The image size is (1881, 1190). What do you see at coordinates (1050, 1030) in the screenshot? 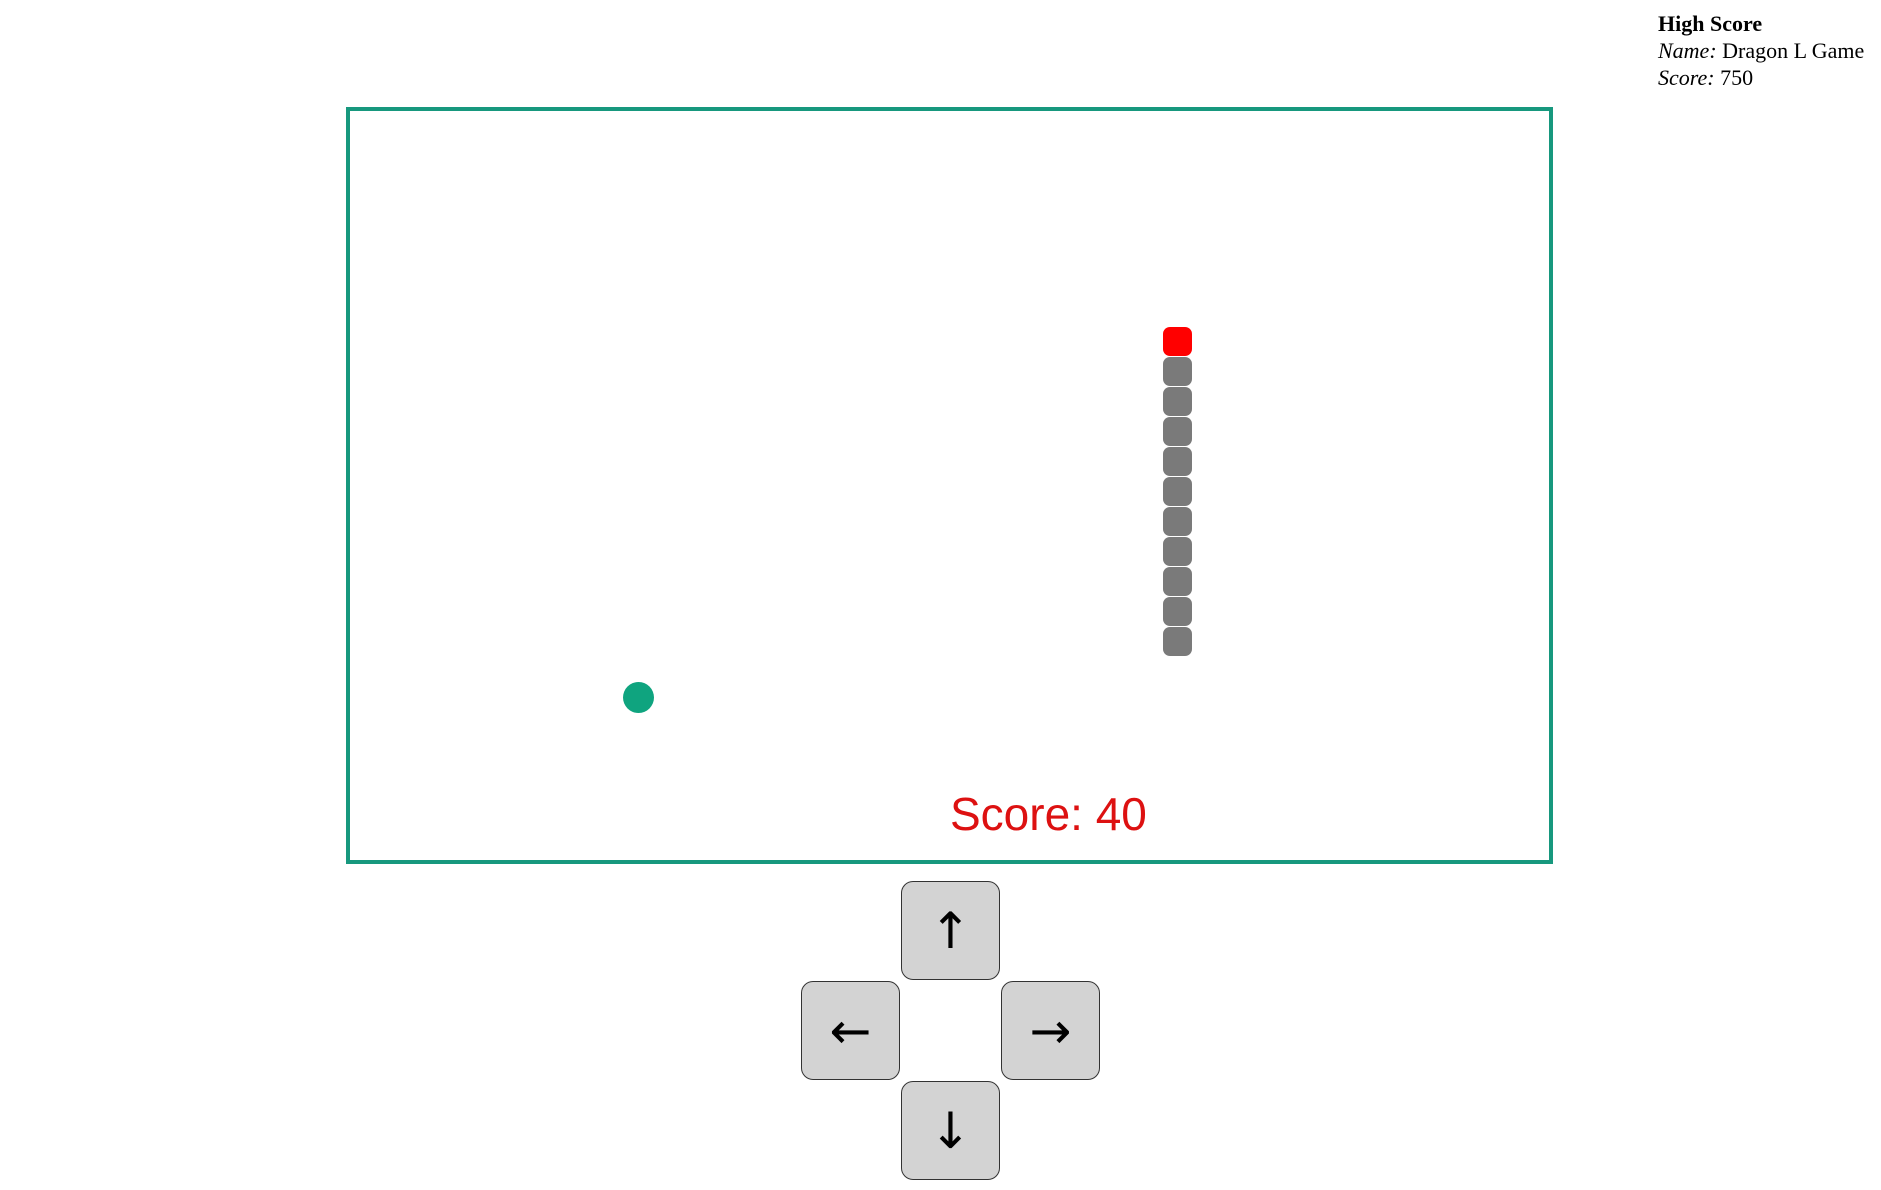
I see `right-arrow-button: →` at bounding box center [1050, 1030].